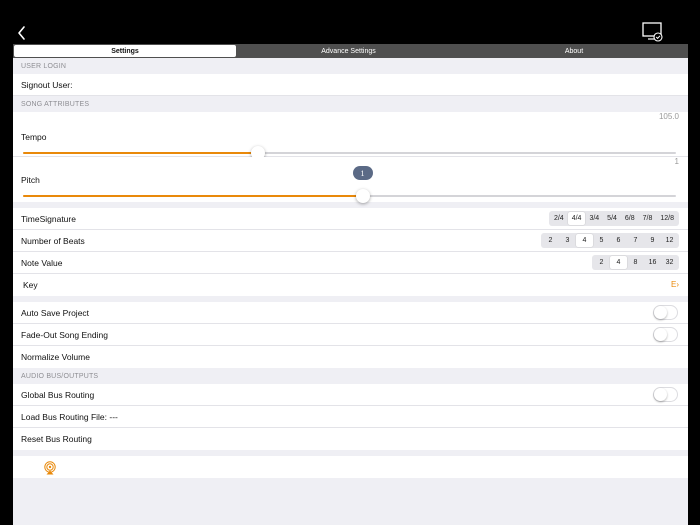 This screenshot has width=700, height=525. What do you see at coordinates (630, 218) in the screenshot?
I see `time-signature-option: 6/8` at bounding box center [630, 218].